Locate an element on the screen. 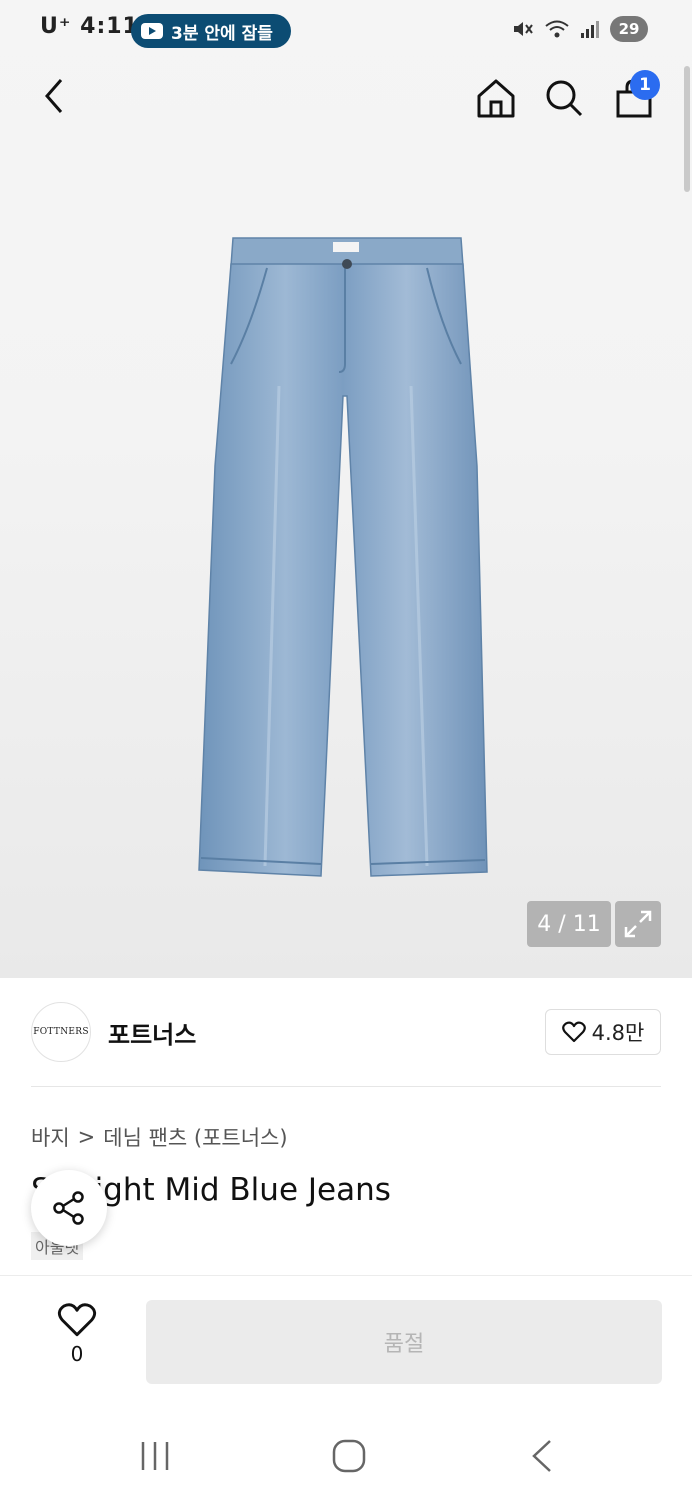  share-button is located at coordinates (69, 1208).